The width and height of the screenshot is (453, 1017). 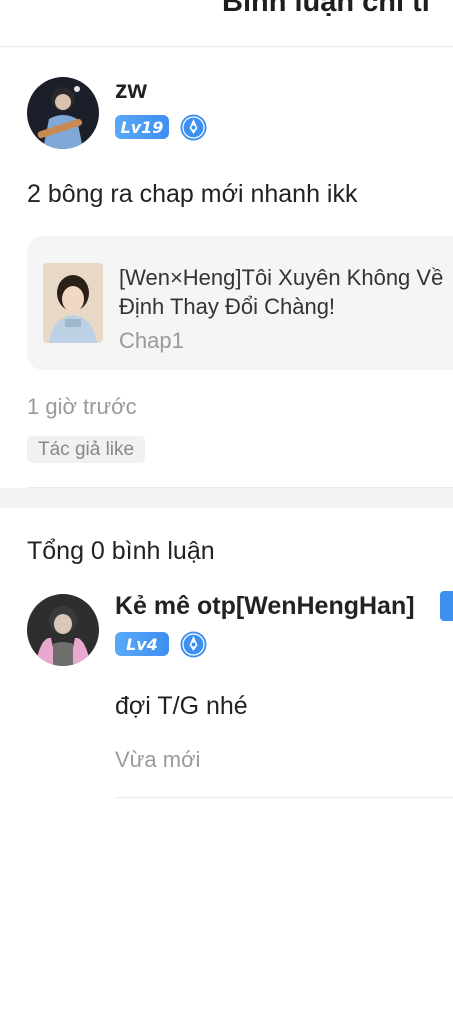 I want to click on post-time: 1 giờ trước, so click(x=82, y=406).